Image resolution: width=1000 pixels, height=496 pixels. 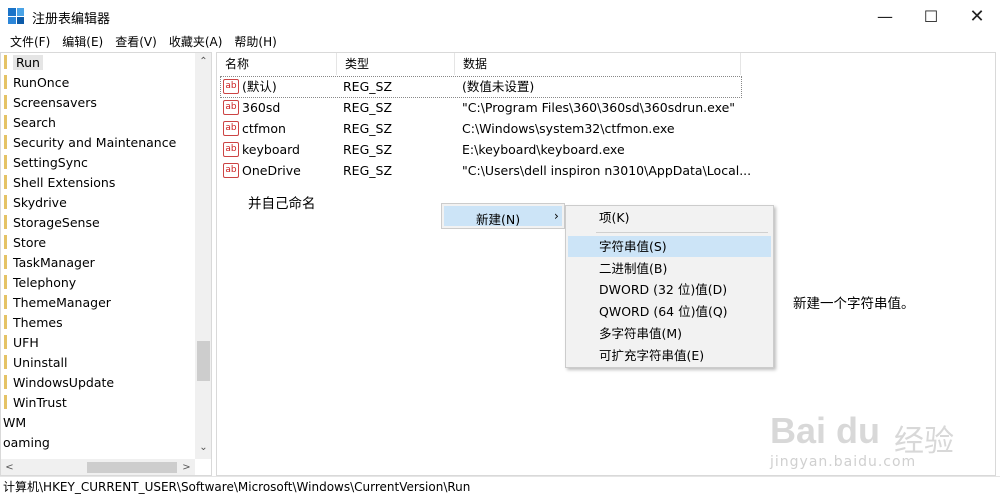 I want to click on submenu-item-multi-string-value: 多字符串值(M), so click(x=669, y=333).